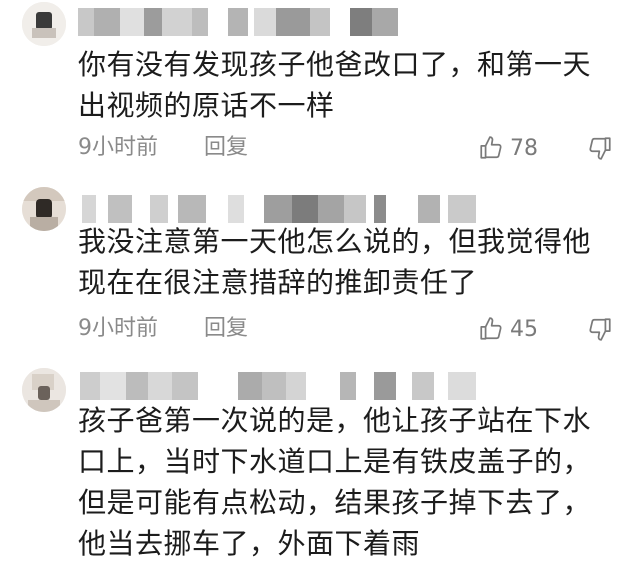 The height and width of the screenshot is (569, 643). I want to click on like-button: 45, so click(508, 329).